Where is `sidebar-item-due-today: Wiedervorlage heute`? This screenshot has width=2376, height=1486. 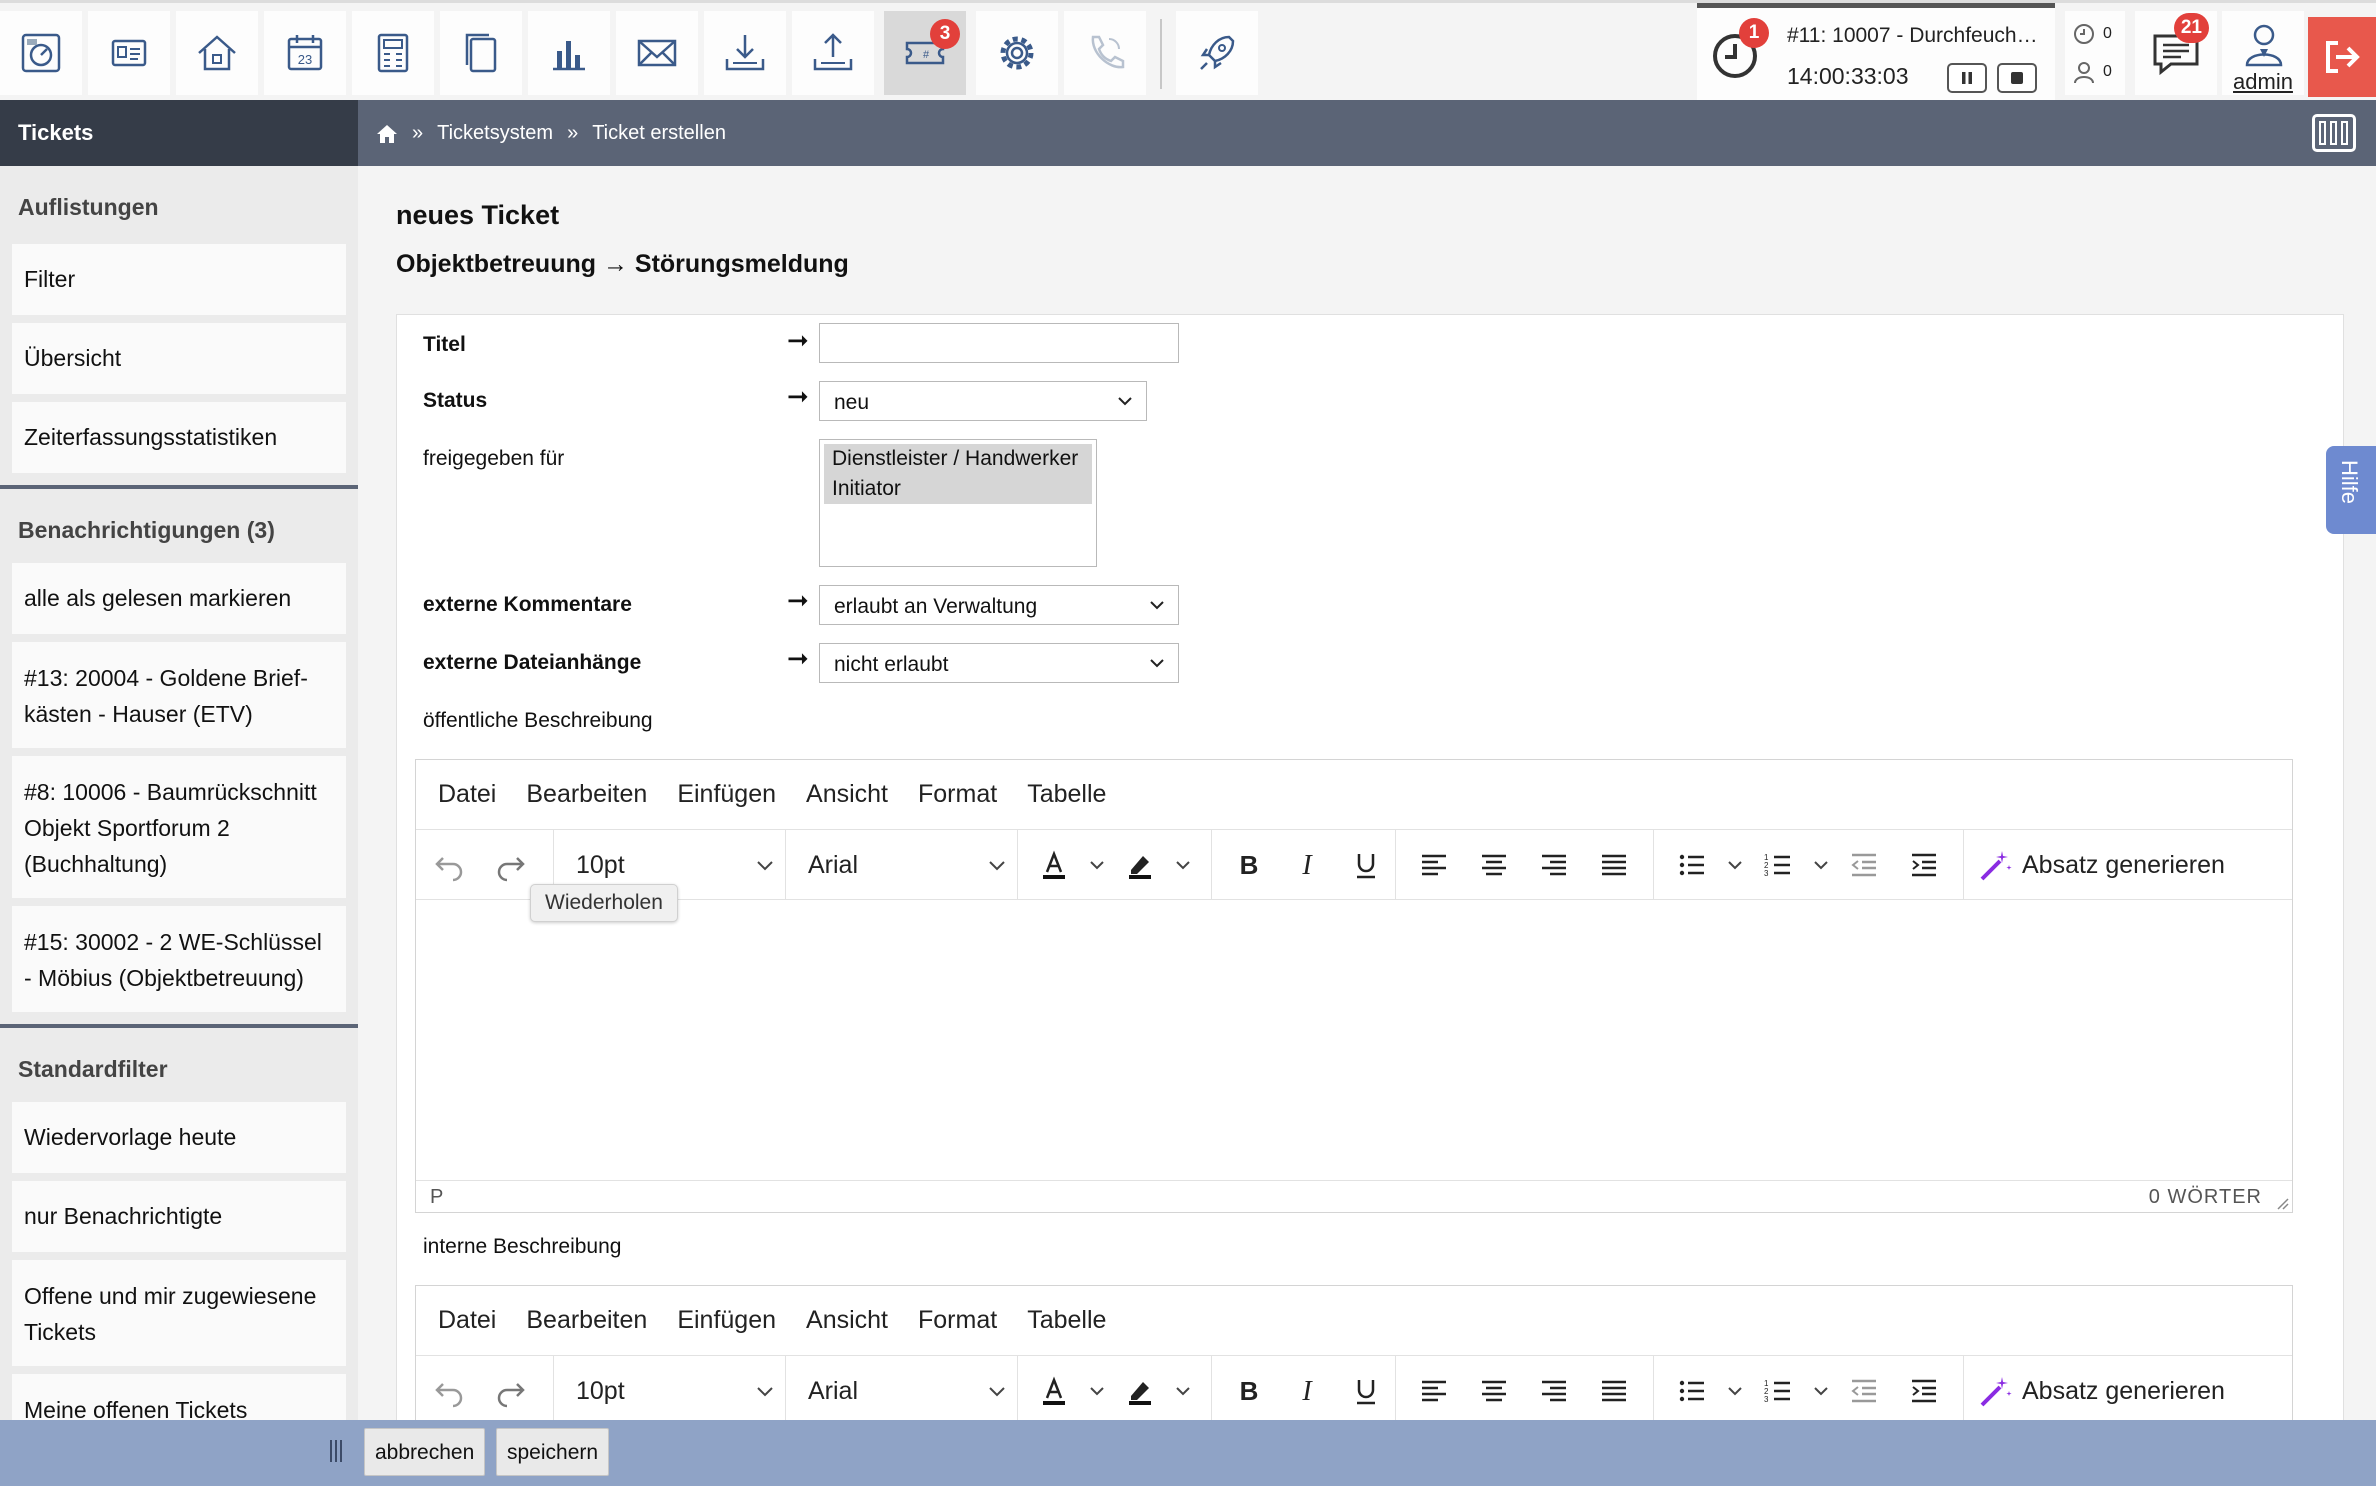 sidebar-item-due-today: Wiedervorlage heute is located at coordinates (179, 1137).